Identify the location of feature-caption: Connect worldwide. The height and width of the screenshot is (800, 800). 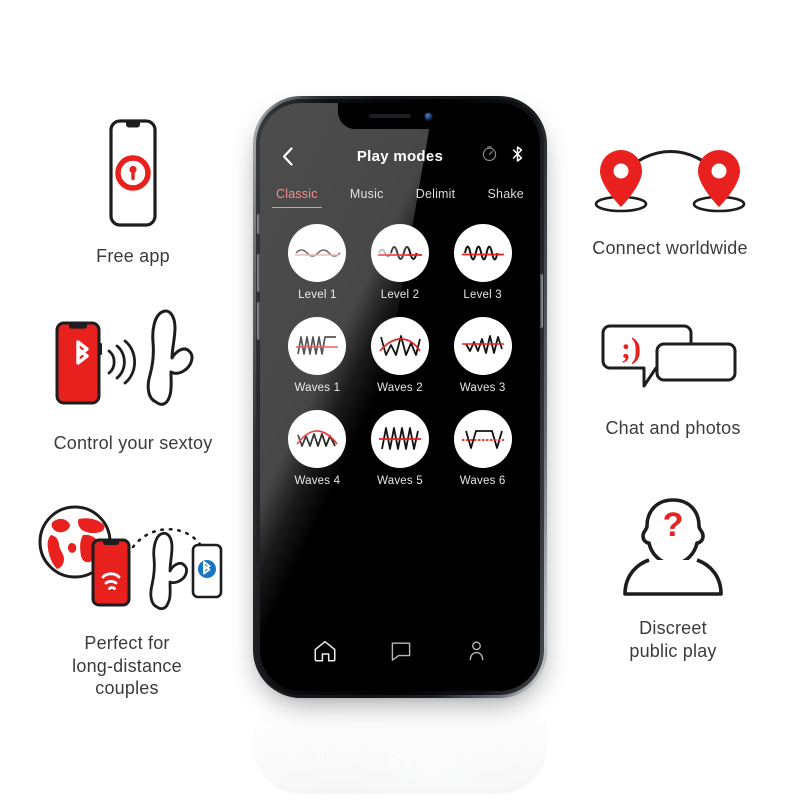
(670, 248).